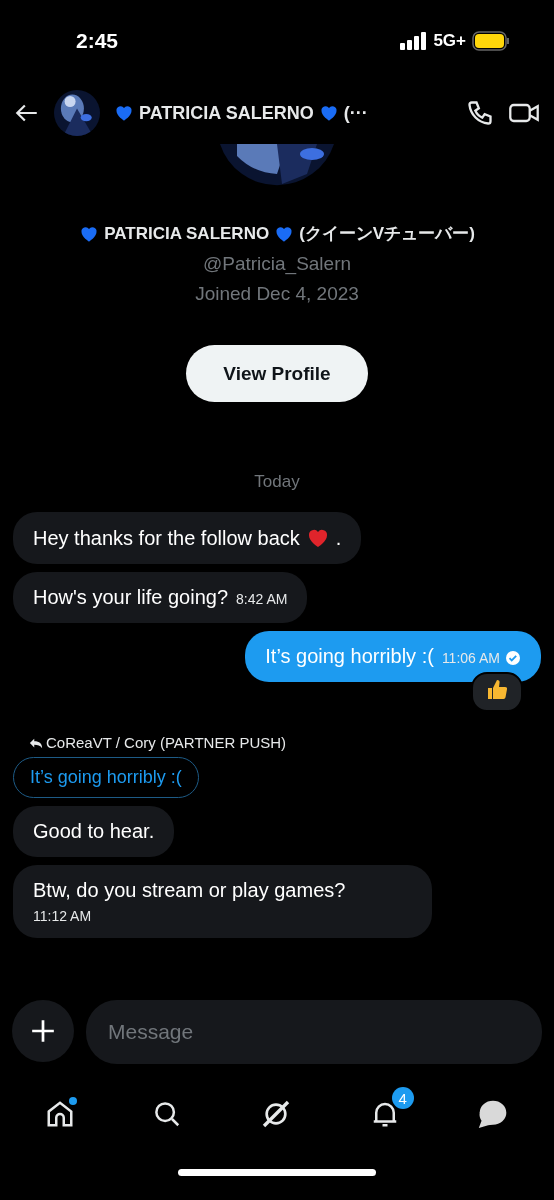  What do you see at coordinates (491, 41) in the screenshot?
I see `battery-icon` at bounding box center [491, 41].